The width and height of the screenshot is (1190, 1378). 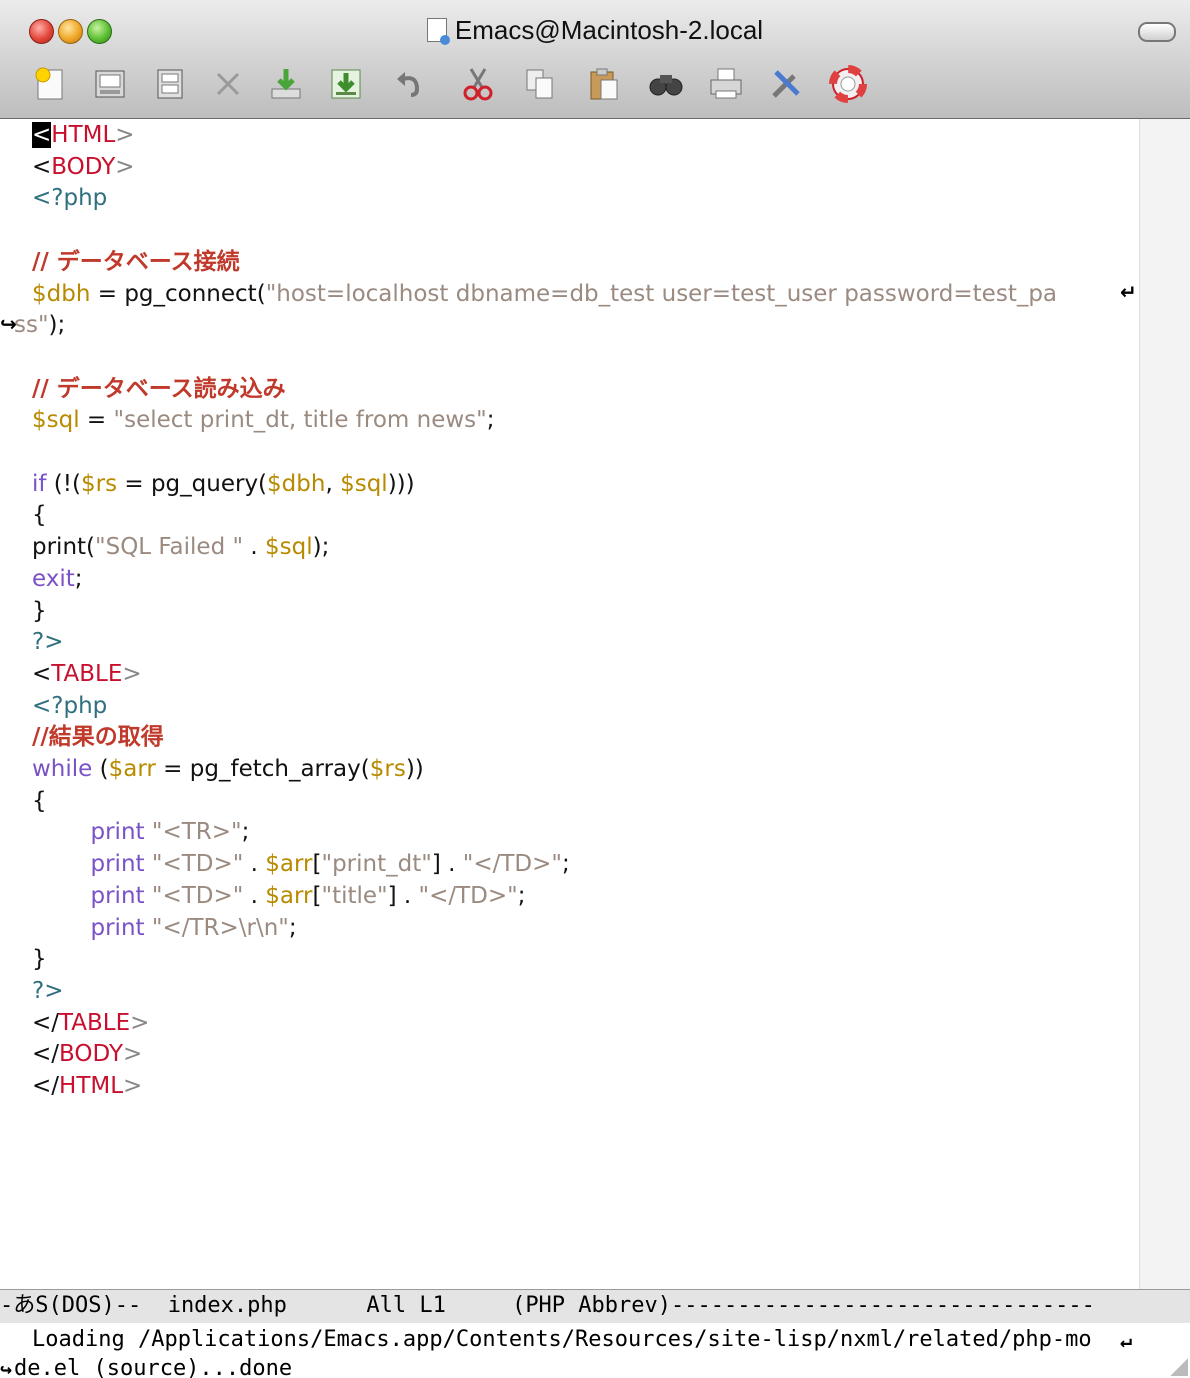 I want to click on minibuffer-wrap-start-icon: ↪, so click(x=6, y=1367).